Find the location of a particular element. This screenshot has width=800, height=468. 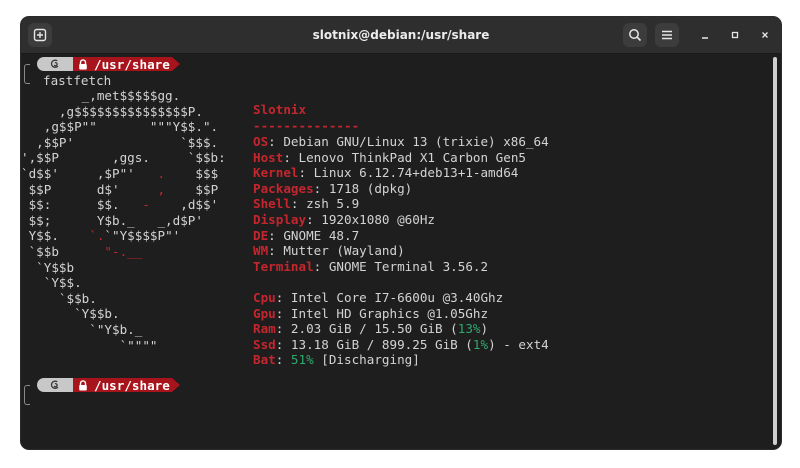

logo-line: $$P d$' , $$P is located at coordinates (120, 189).